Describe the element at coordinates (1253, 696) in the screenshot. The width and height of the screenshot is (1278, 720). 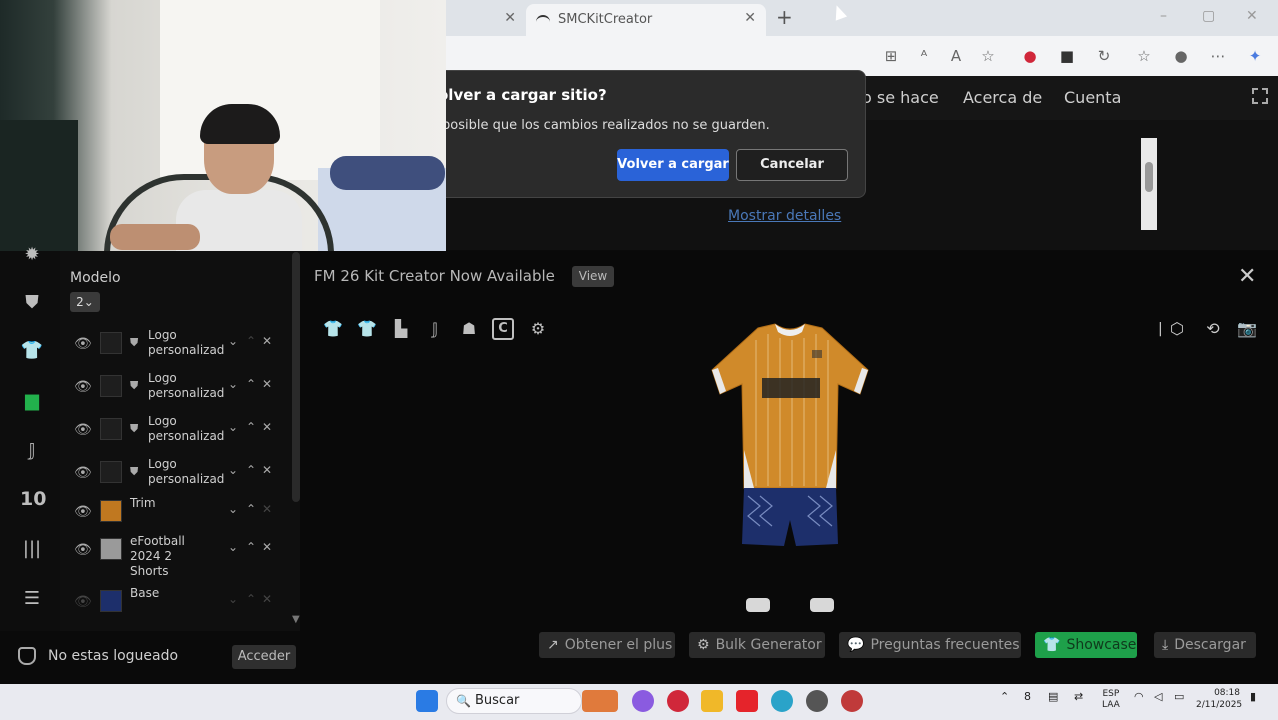
I see `notifications-icon: ▮` at that location.